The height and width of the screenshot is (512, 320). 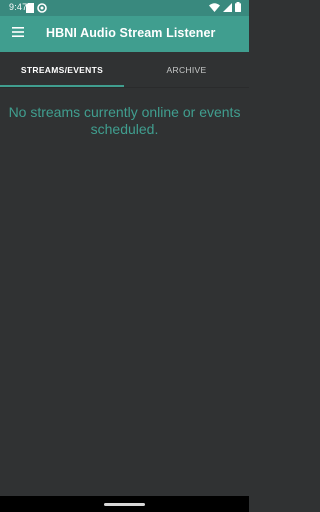 I want to click on tab-archive: ARCHIVE, so click(x=186, y=69).